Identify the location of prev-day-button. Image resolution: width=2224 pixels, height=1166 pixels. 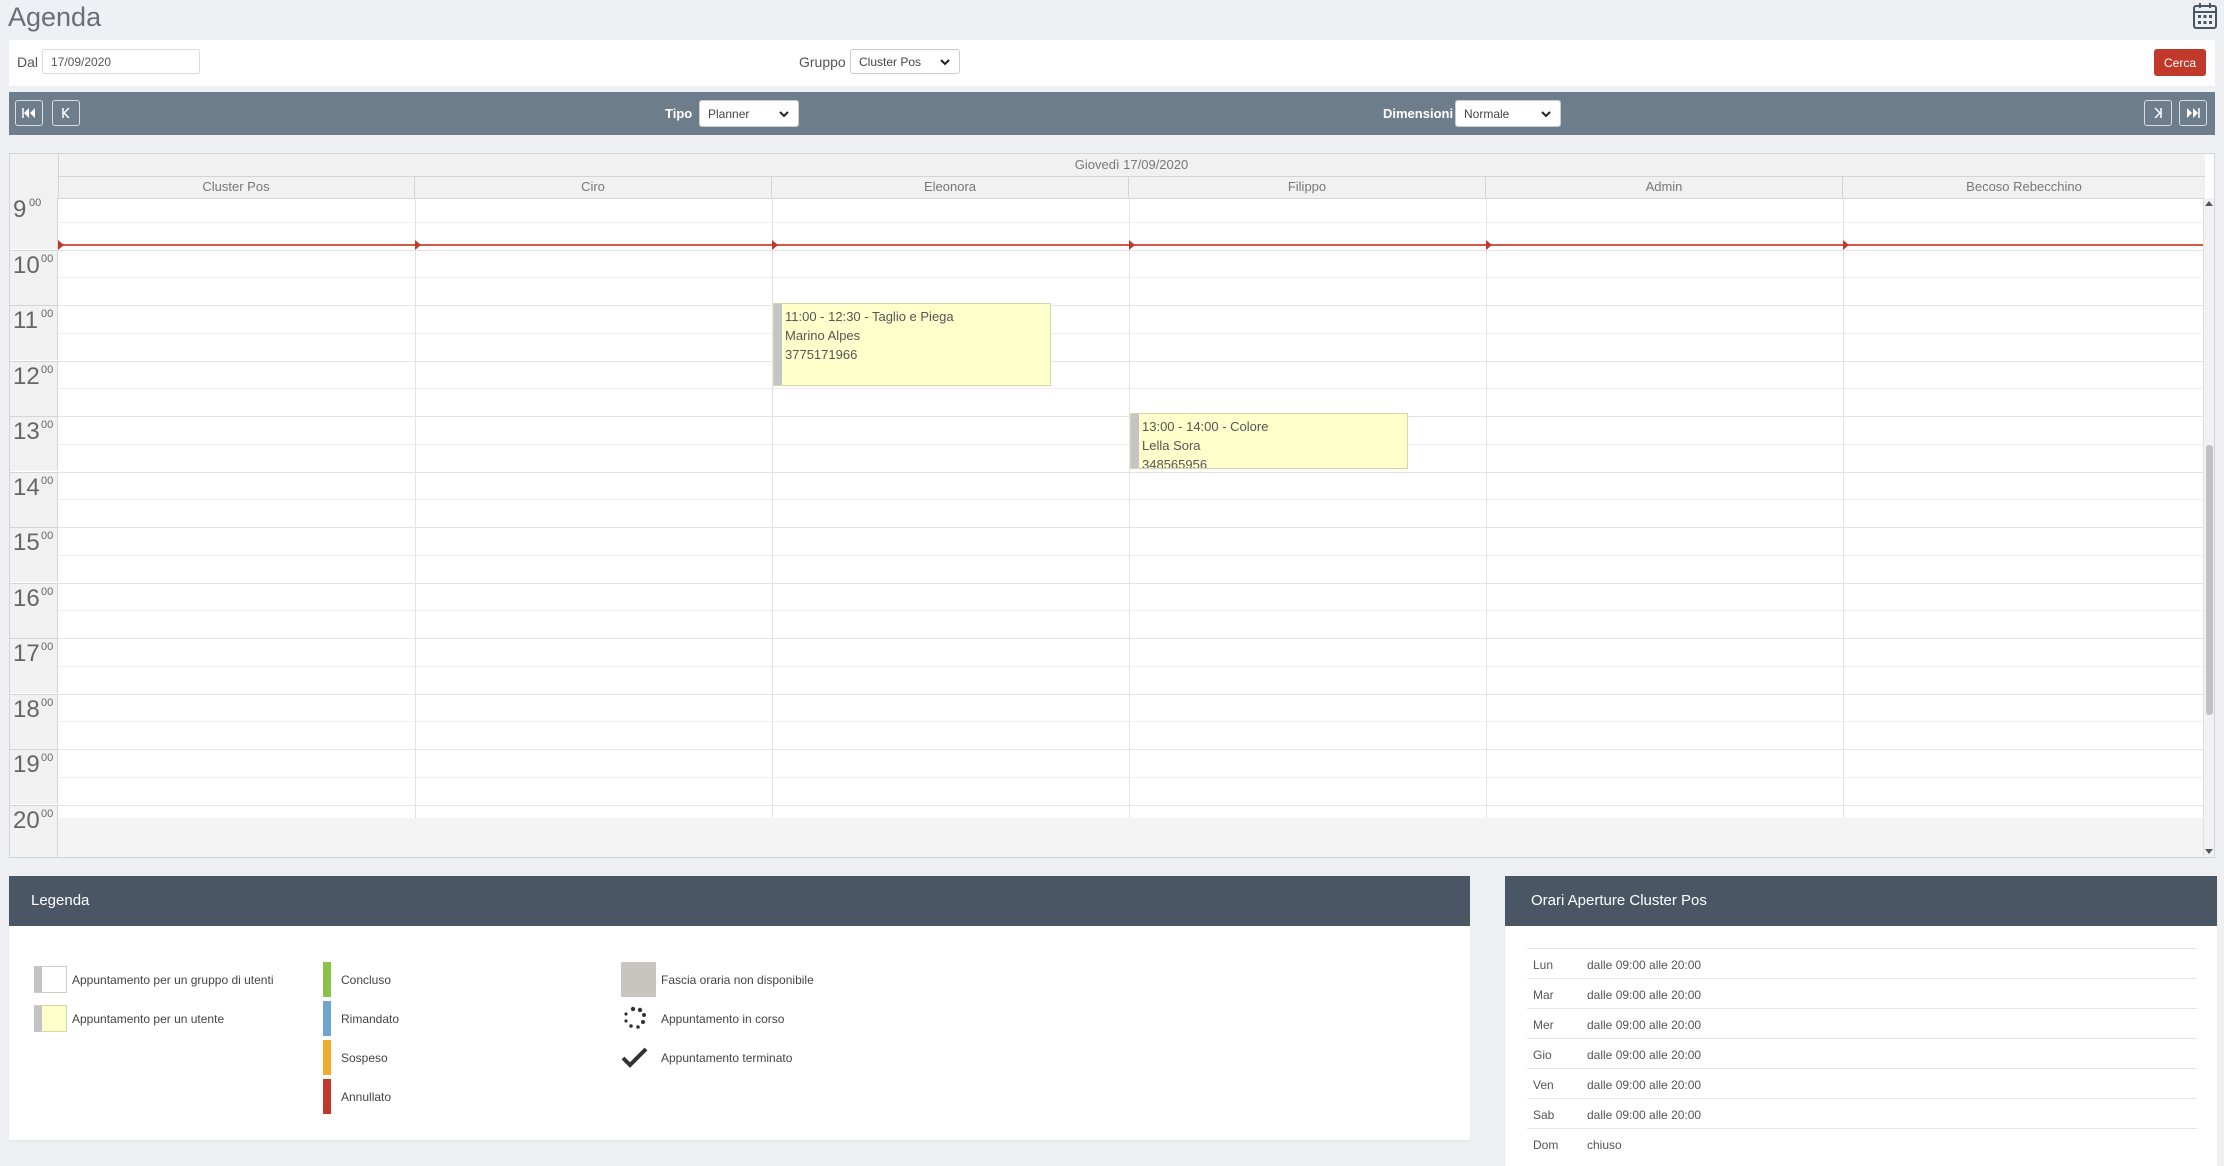
(66, 113).